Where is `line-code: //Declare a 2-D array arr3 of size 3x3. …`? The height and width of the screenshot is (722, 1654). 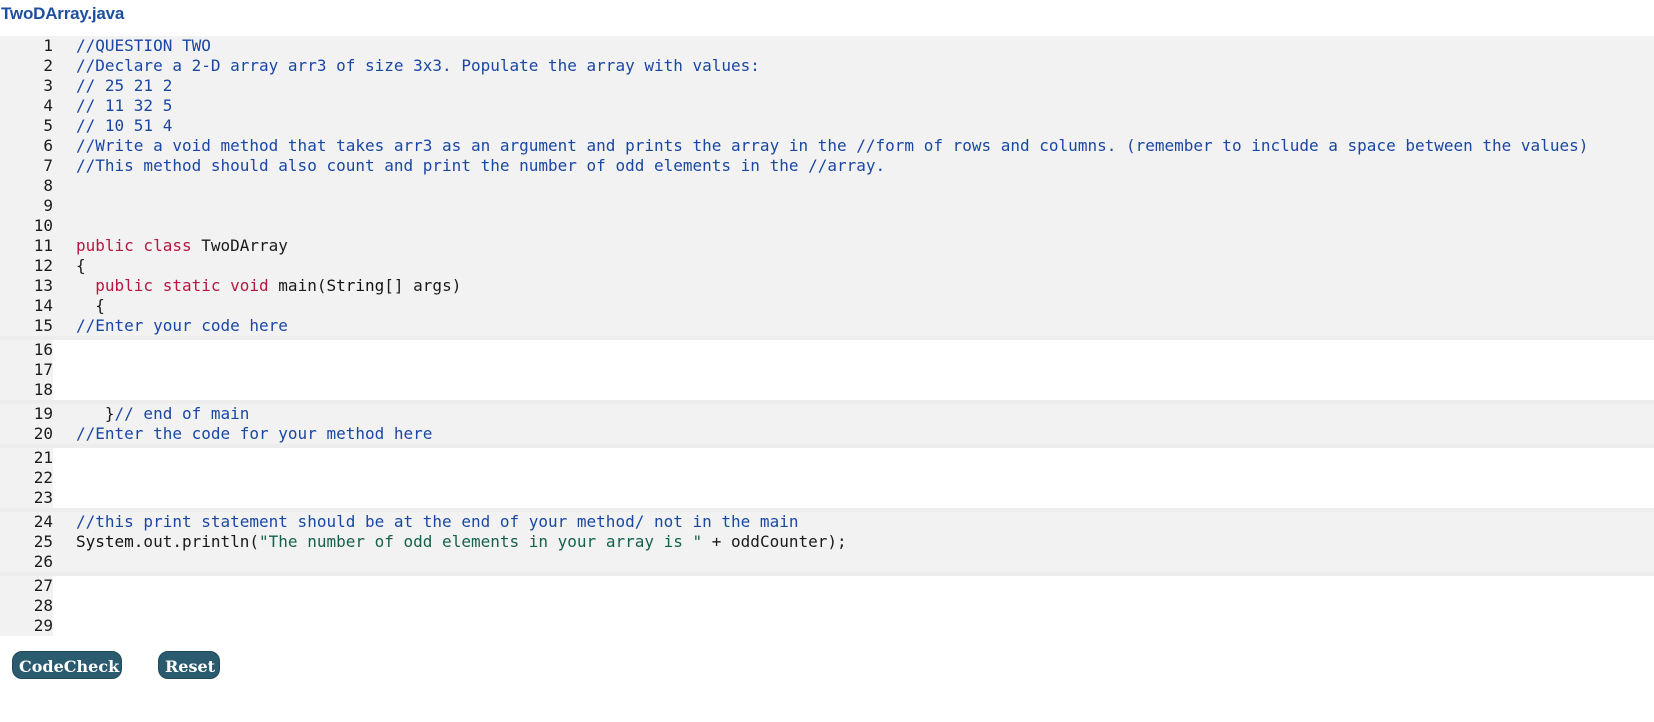 line-code: //Declare a 2-D array arr3 of size 3x3. … is located at coordinates (853, 66).